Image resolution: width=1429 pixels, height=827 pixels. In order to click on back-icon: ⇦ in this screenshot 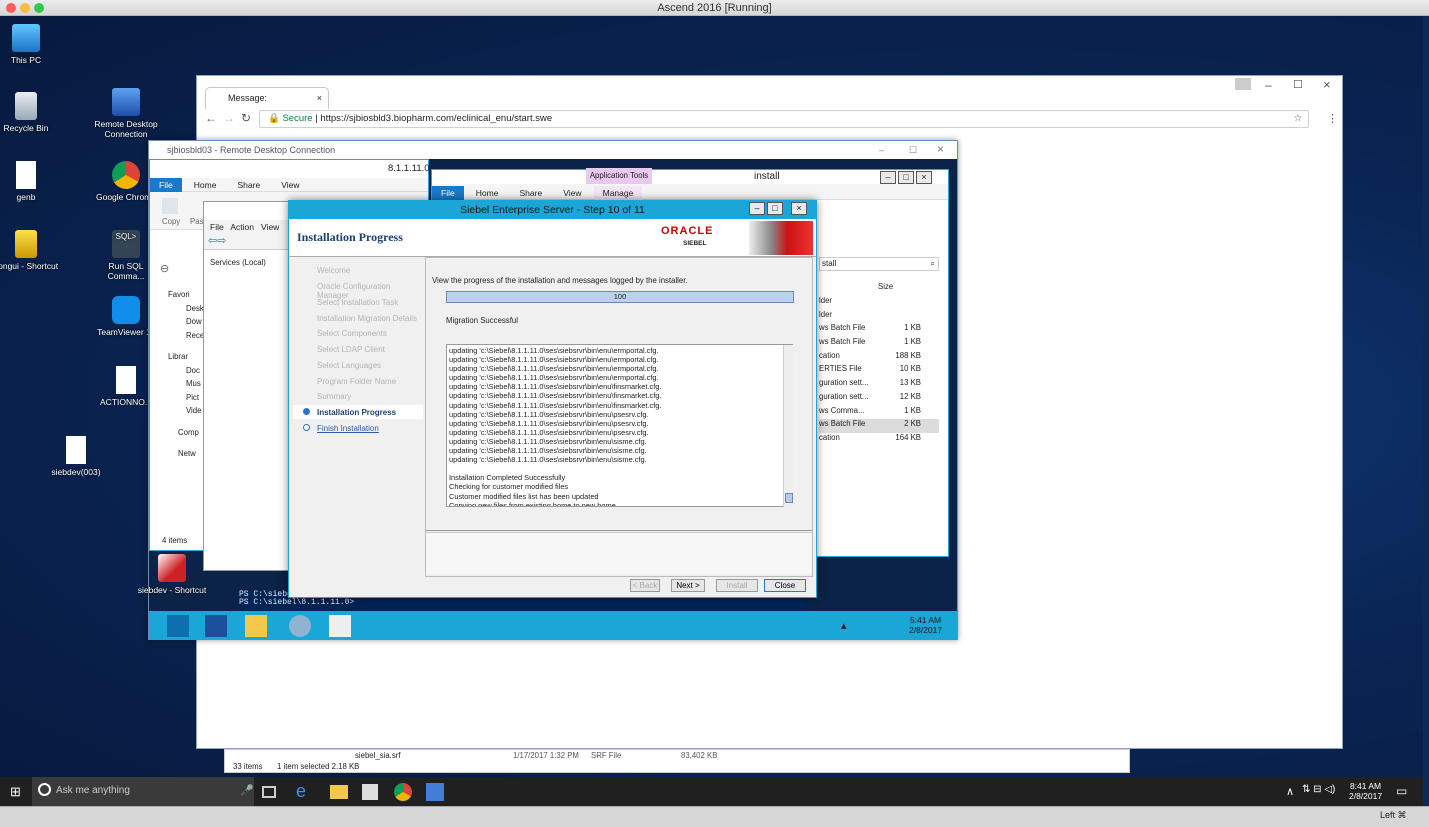, I will do `click(210, 241)`.